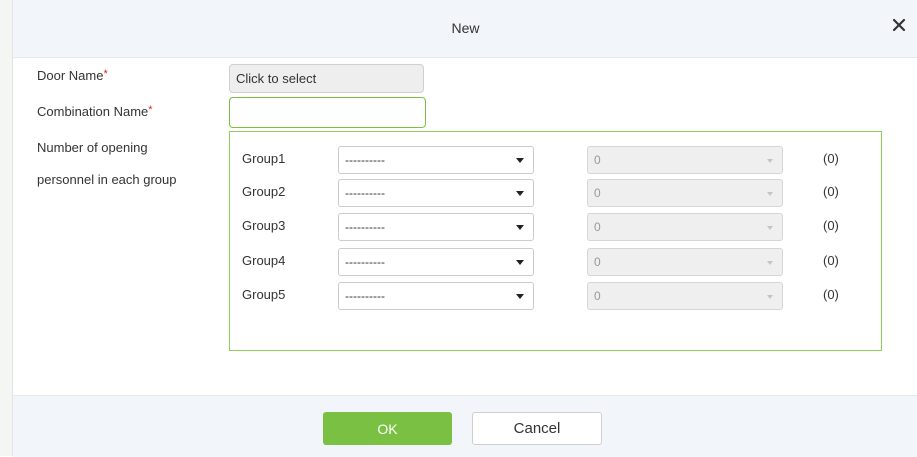 This screenshot has width=917, height=457. What do you see at coordinates (327, 112) in the screenshot?
I see `combination-name-input` at bounding box center [327, 112].